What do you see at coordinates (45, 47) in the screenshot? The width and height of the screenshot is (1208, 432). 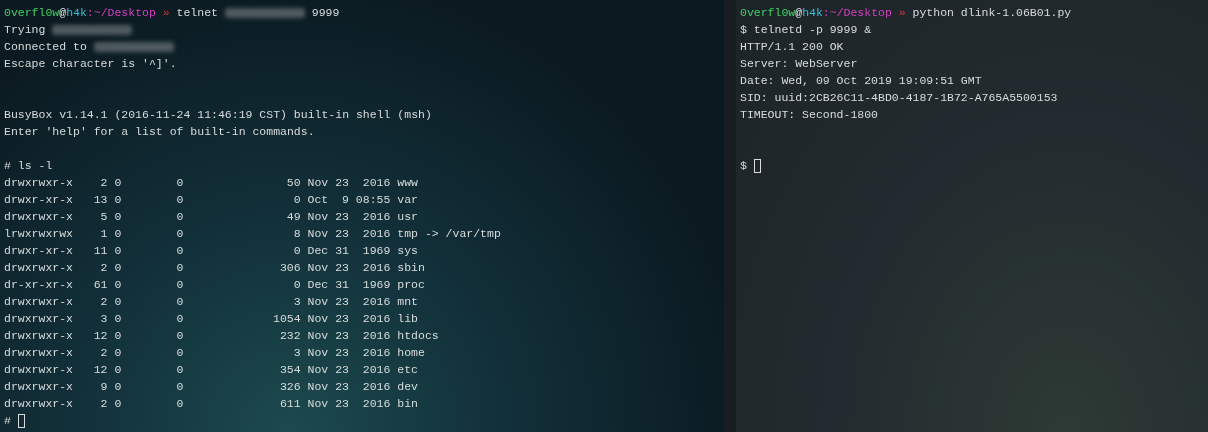 I see `output-text: Connected to` at bounding box center [45, 47].